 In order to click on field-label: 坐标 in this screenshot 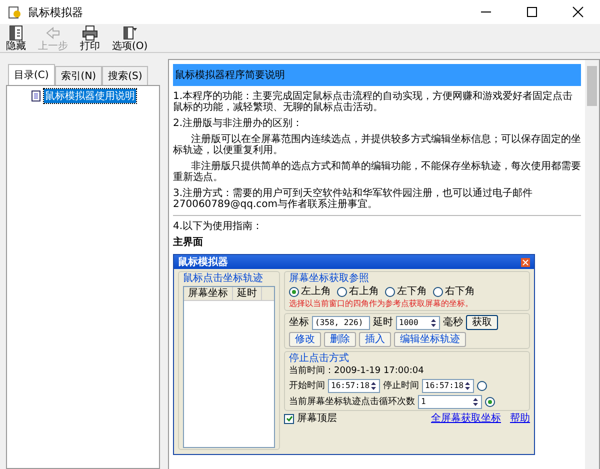, I will do `click(299, 322)`.